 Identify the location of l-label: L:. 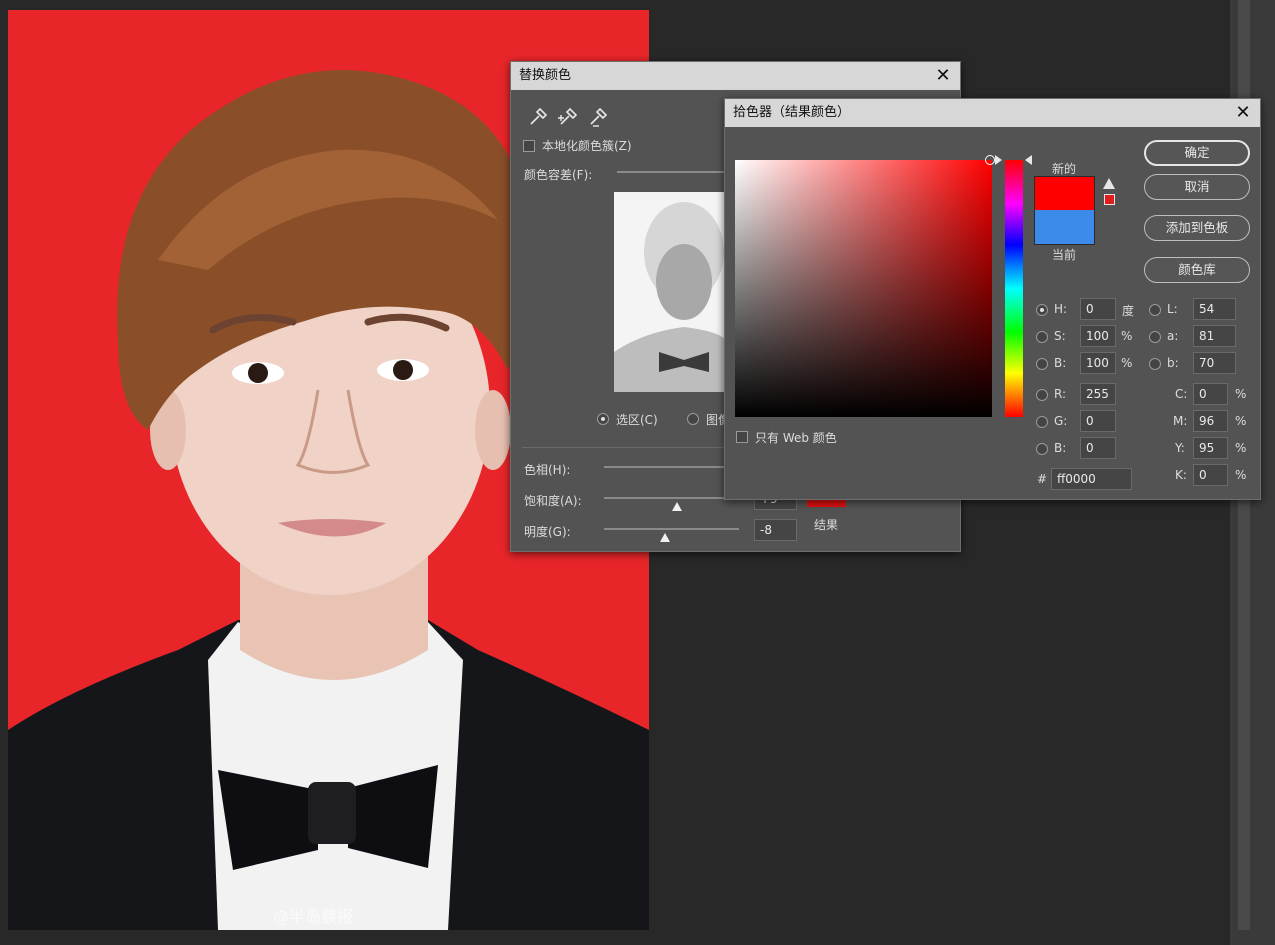
(1172, 309).